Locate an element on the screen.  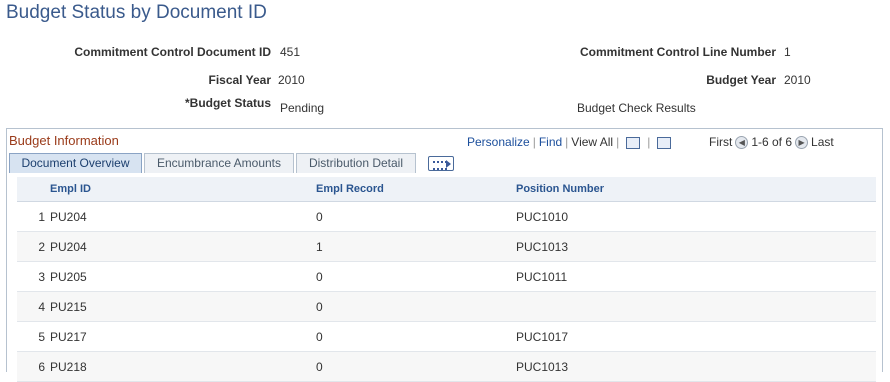
budget-year-label: Budget Year is located at coordinates (741, 80).